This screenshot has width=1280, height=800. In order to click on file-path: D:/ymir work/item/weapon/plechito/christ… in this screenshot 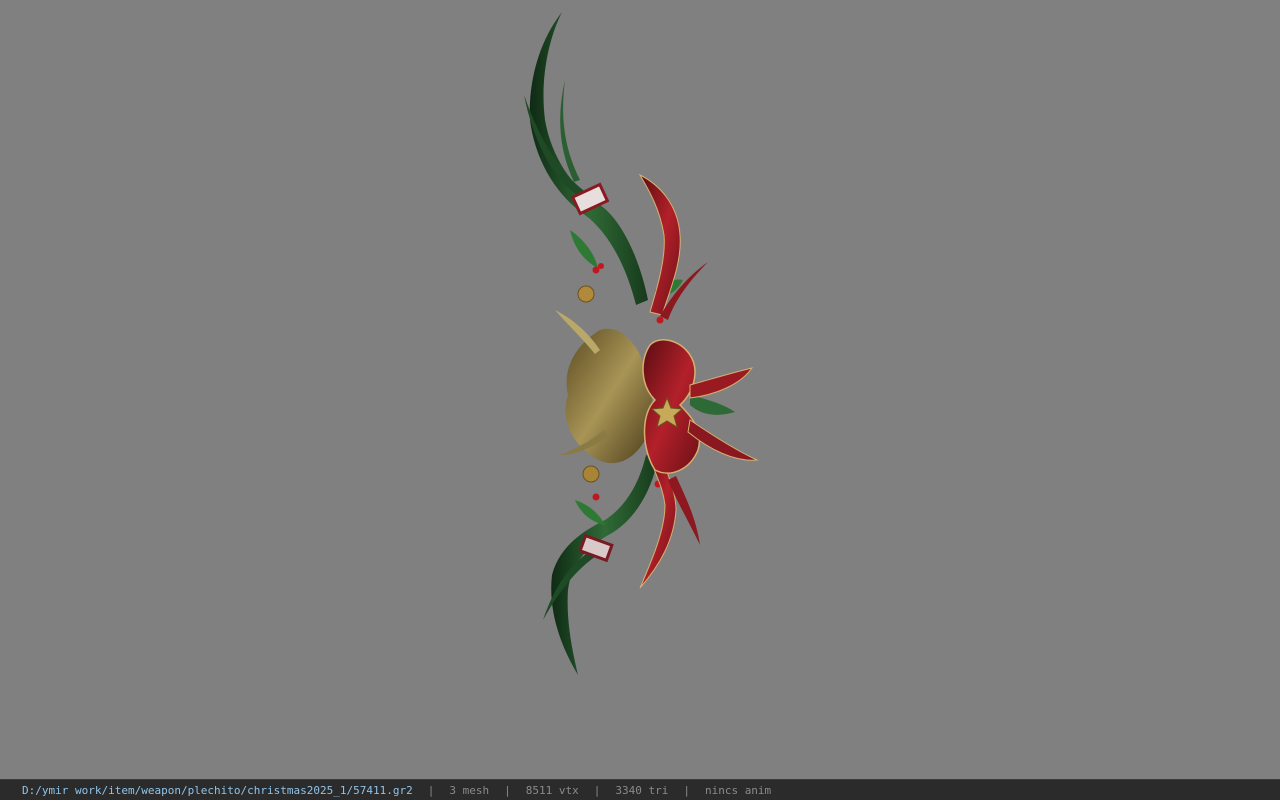, I will do `click(217, 790)`.